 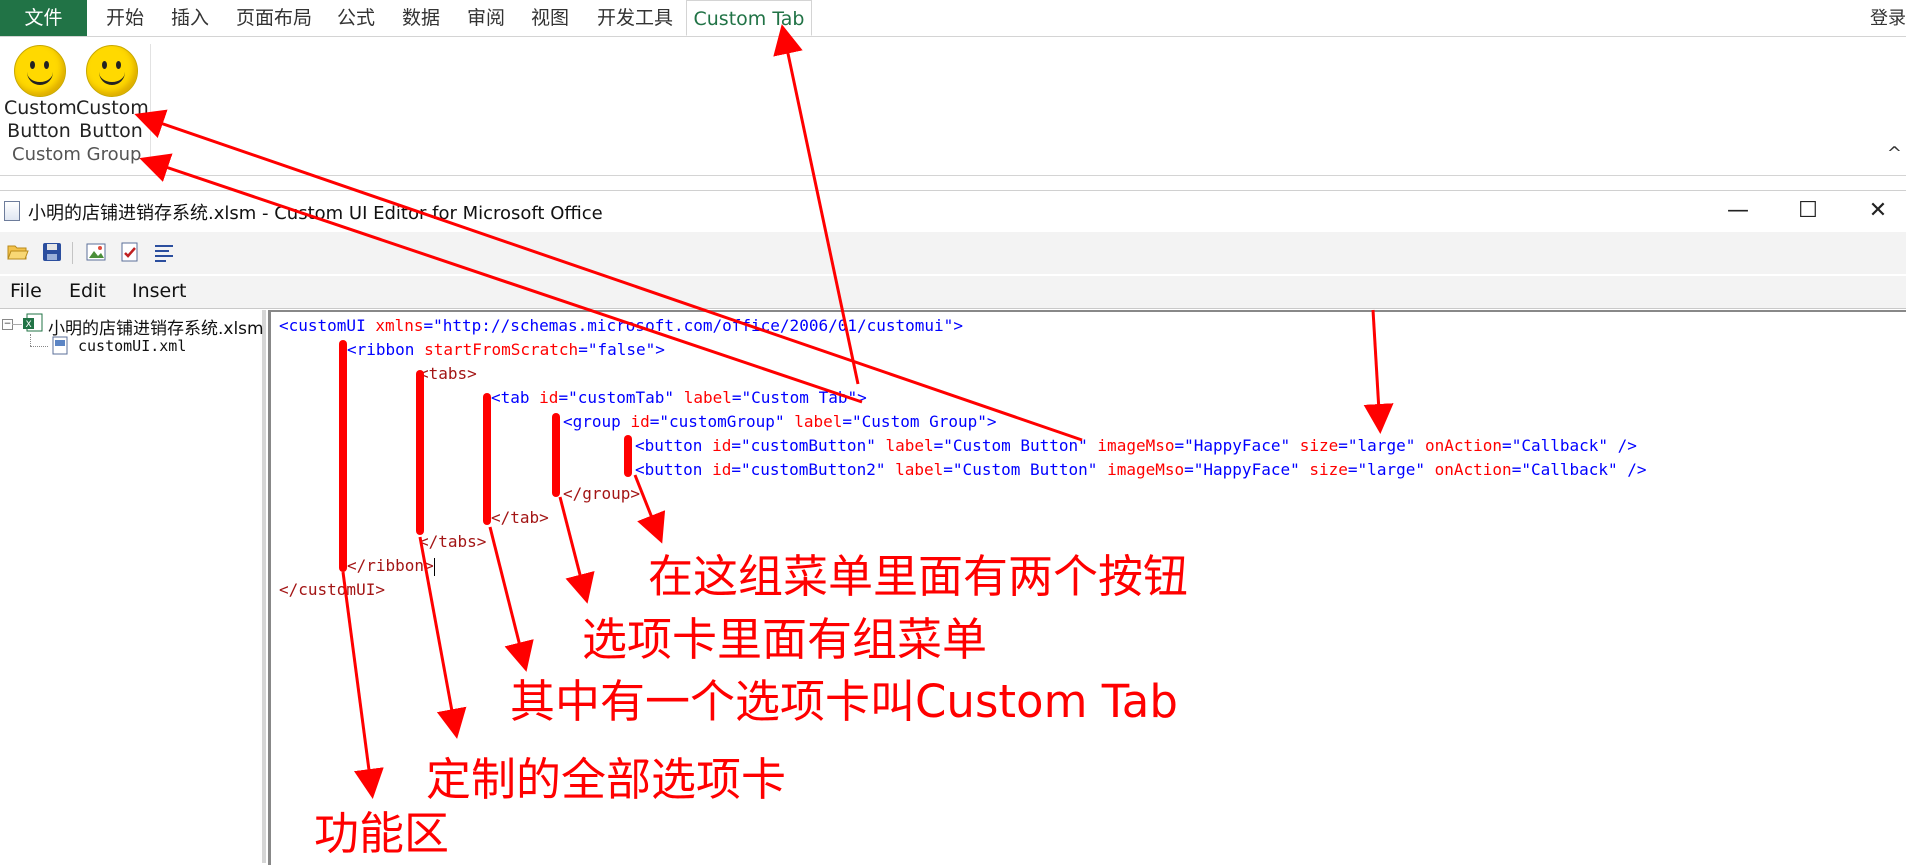 What do you see at coordinates (52, 252) in the screenshot?
I see `save-icon` at bounding box center [52, 252].